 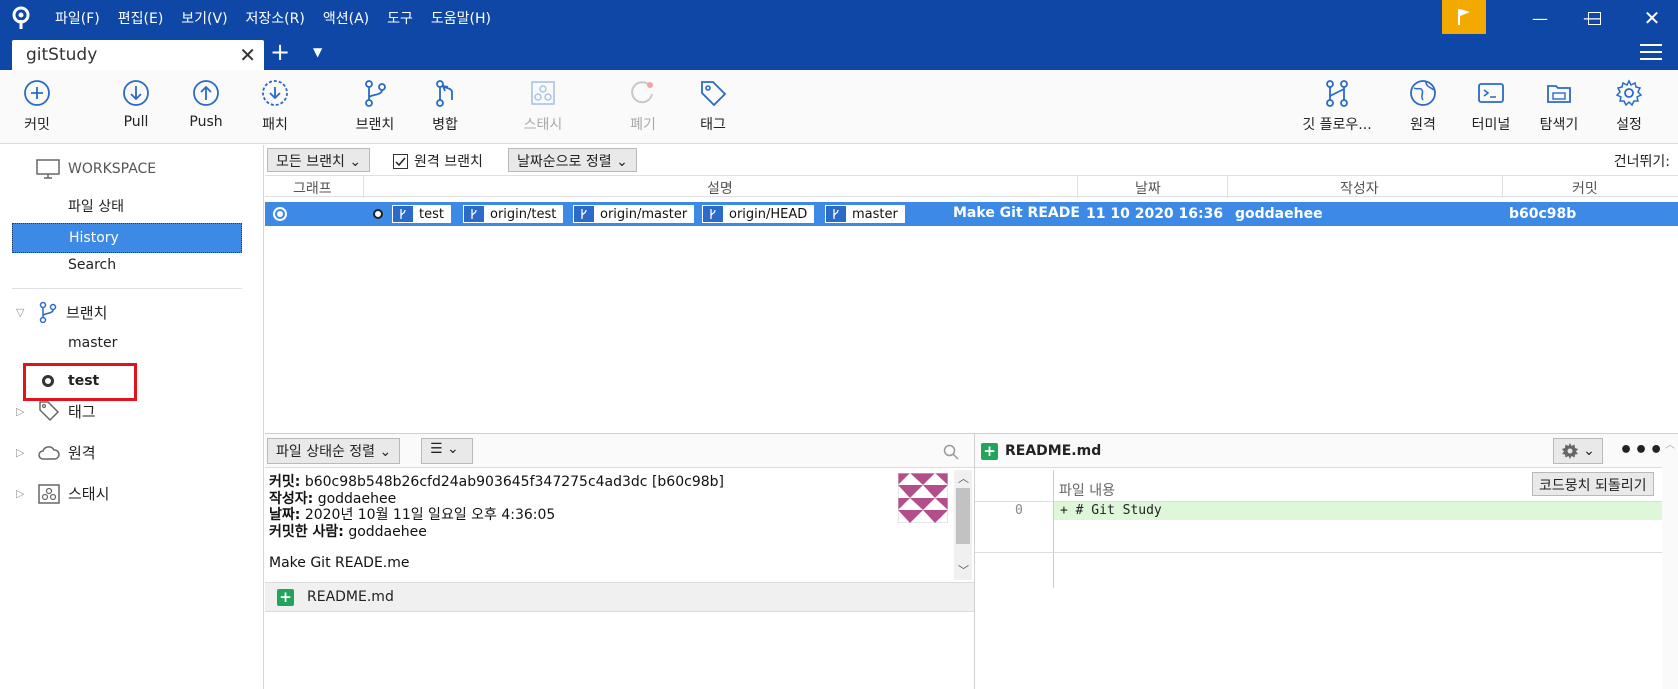 I want to click on graph-node-icon, so click(x=280, y=214).